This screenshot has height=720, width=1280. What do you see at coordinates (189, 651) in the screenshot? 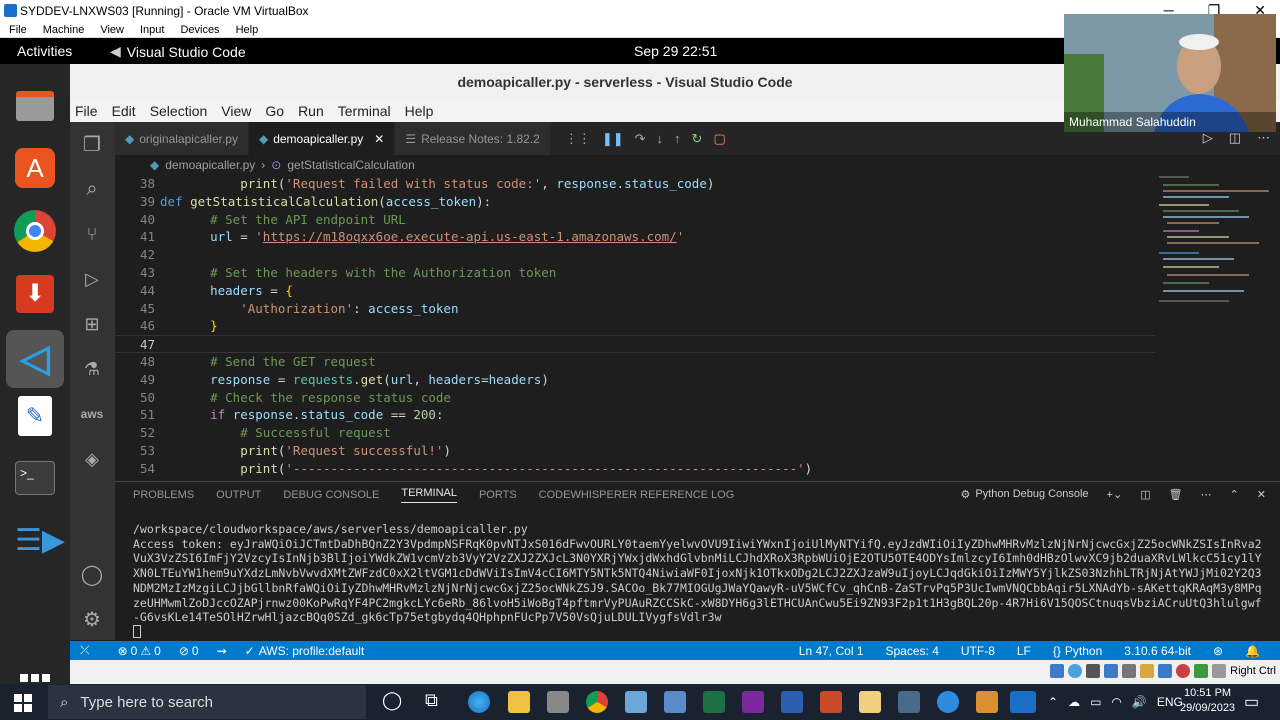
I see `ports-indicator: ⊘ 0` at bounding box center [189, 651].